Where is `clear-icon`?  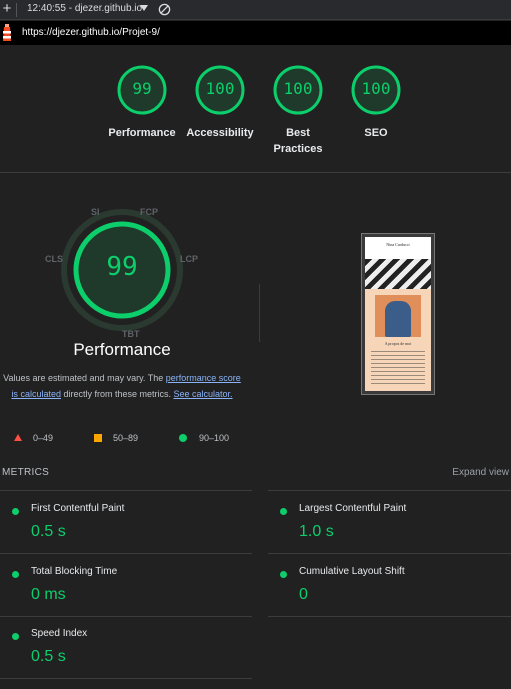
clear-icon is located at coordinates (164, 9).